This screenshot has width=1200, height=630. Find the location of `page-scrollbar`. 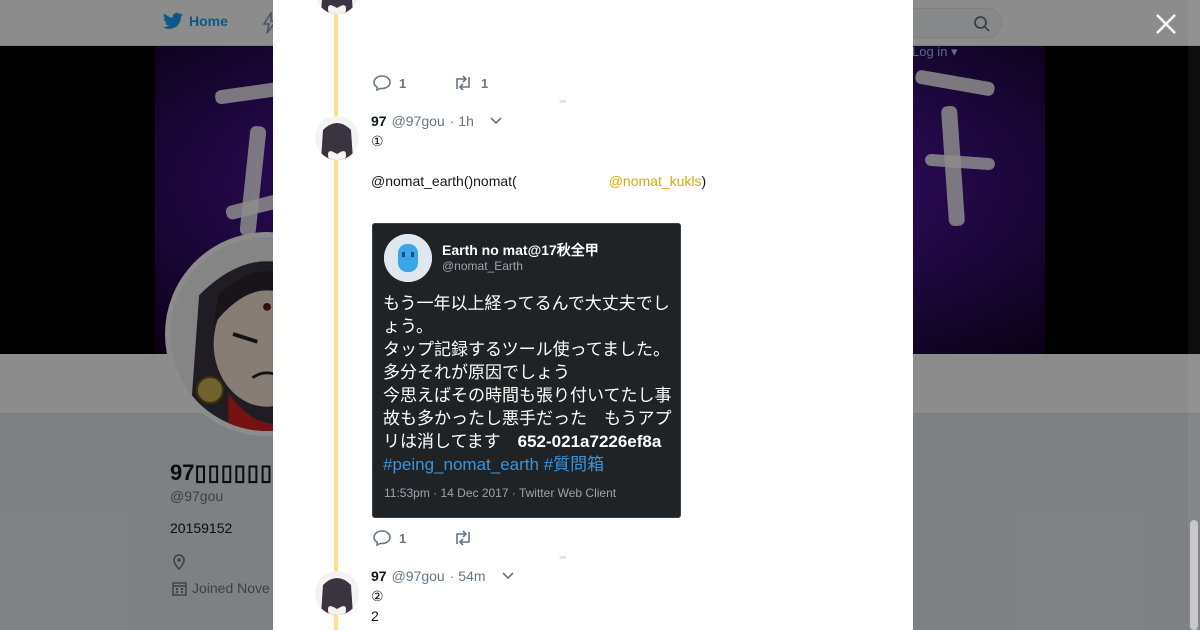

page-scrollbar is located at coordinates (1194, 315).